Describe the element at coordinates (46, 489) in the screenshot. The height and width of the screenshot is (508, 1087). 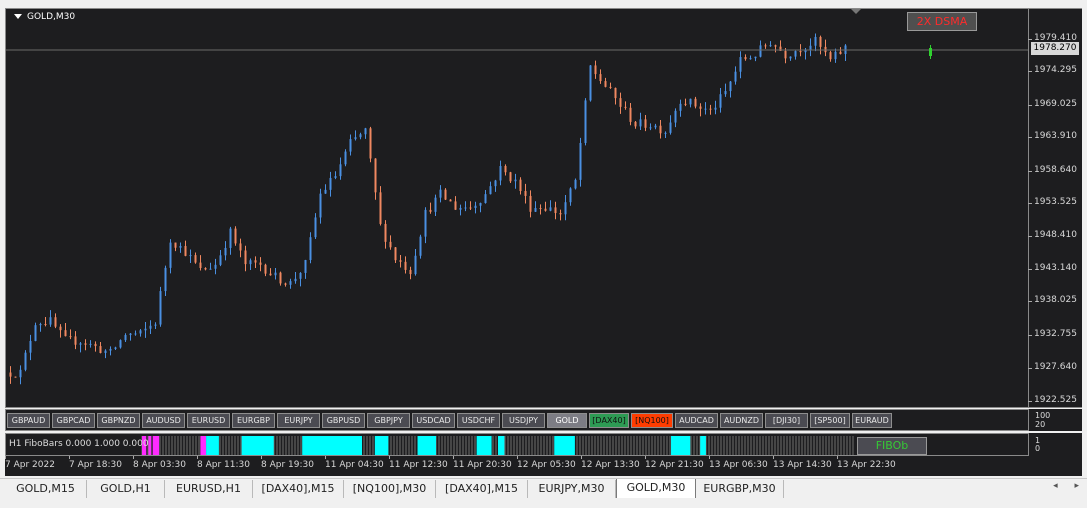
I see `chart-tab-gold-m15: GOLD,M15` at that location.